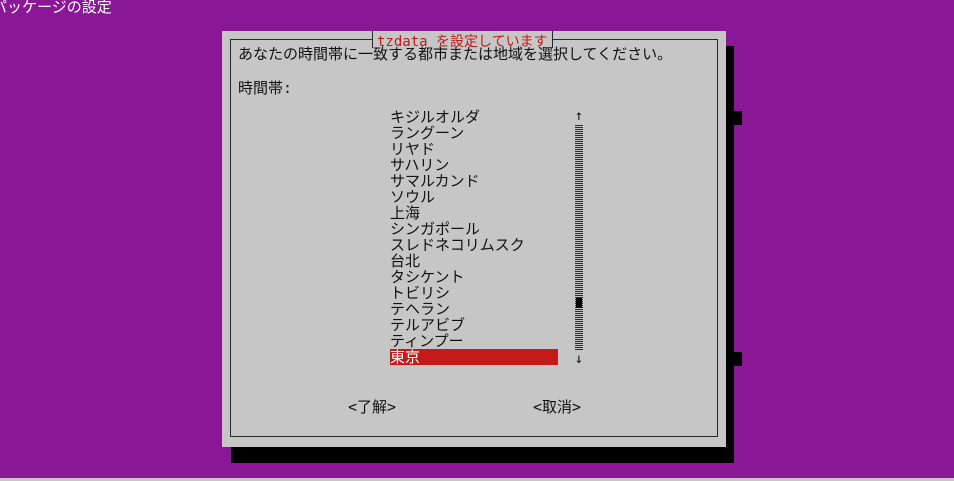 This screenshot has width=954, height=481. I want to click on timezone-item: スレドネコリムスク, so click(474, 245).